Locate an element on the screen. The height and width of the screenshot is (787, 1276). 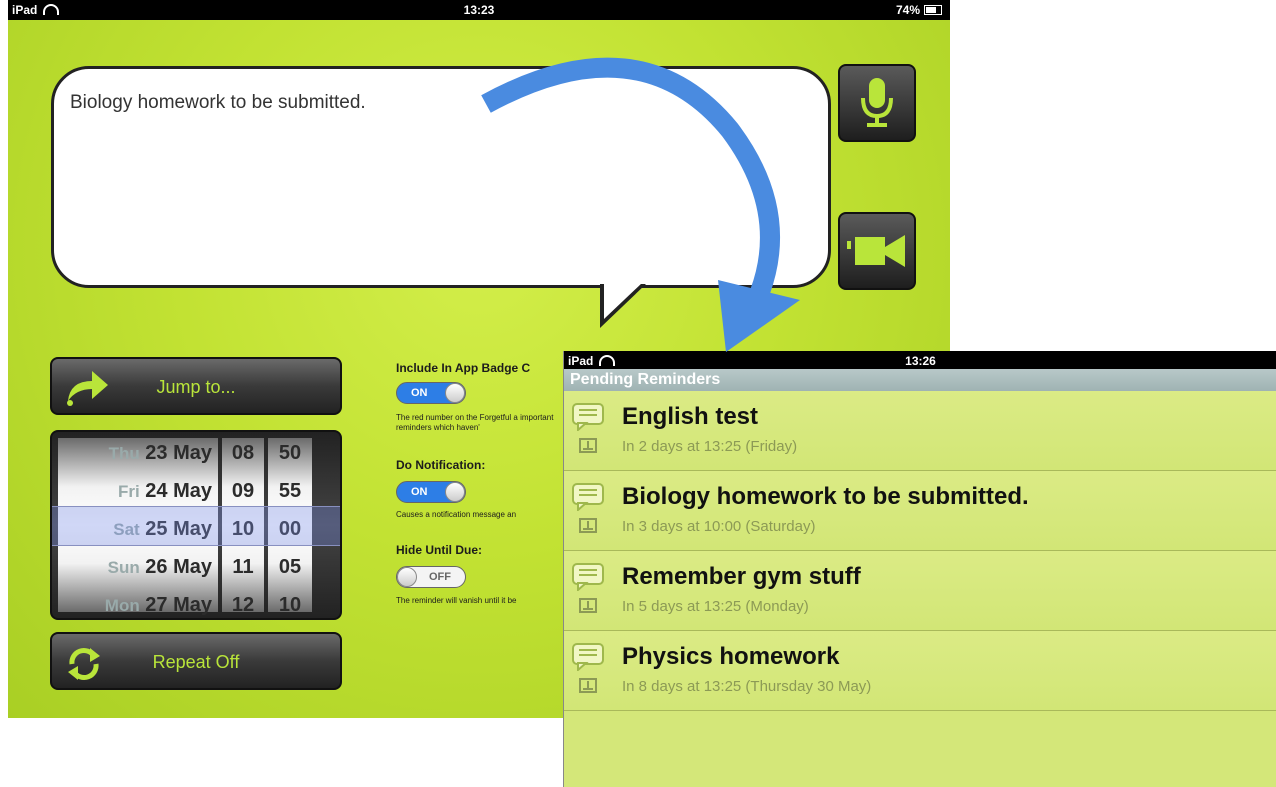
status-bar: iPad 13:23 74% is located at coordinates (479, 10).